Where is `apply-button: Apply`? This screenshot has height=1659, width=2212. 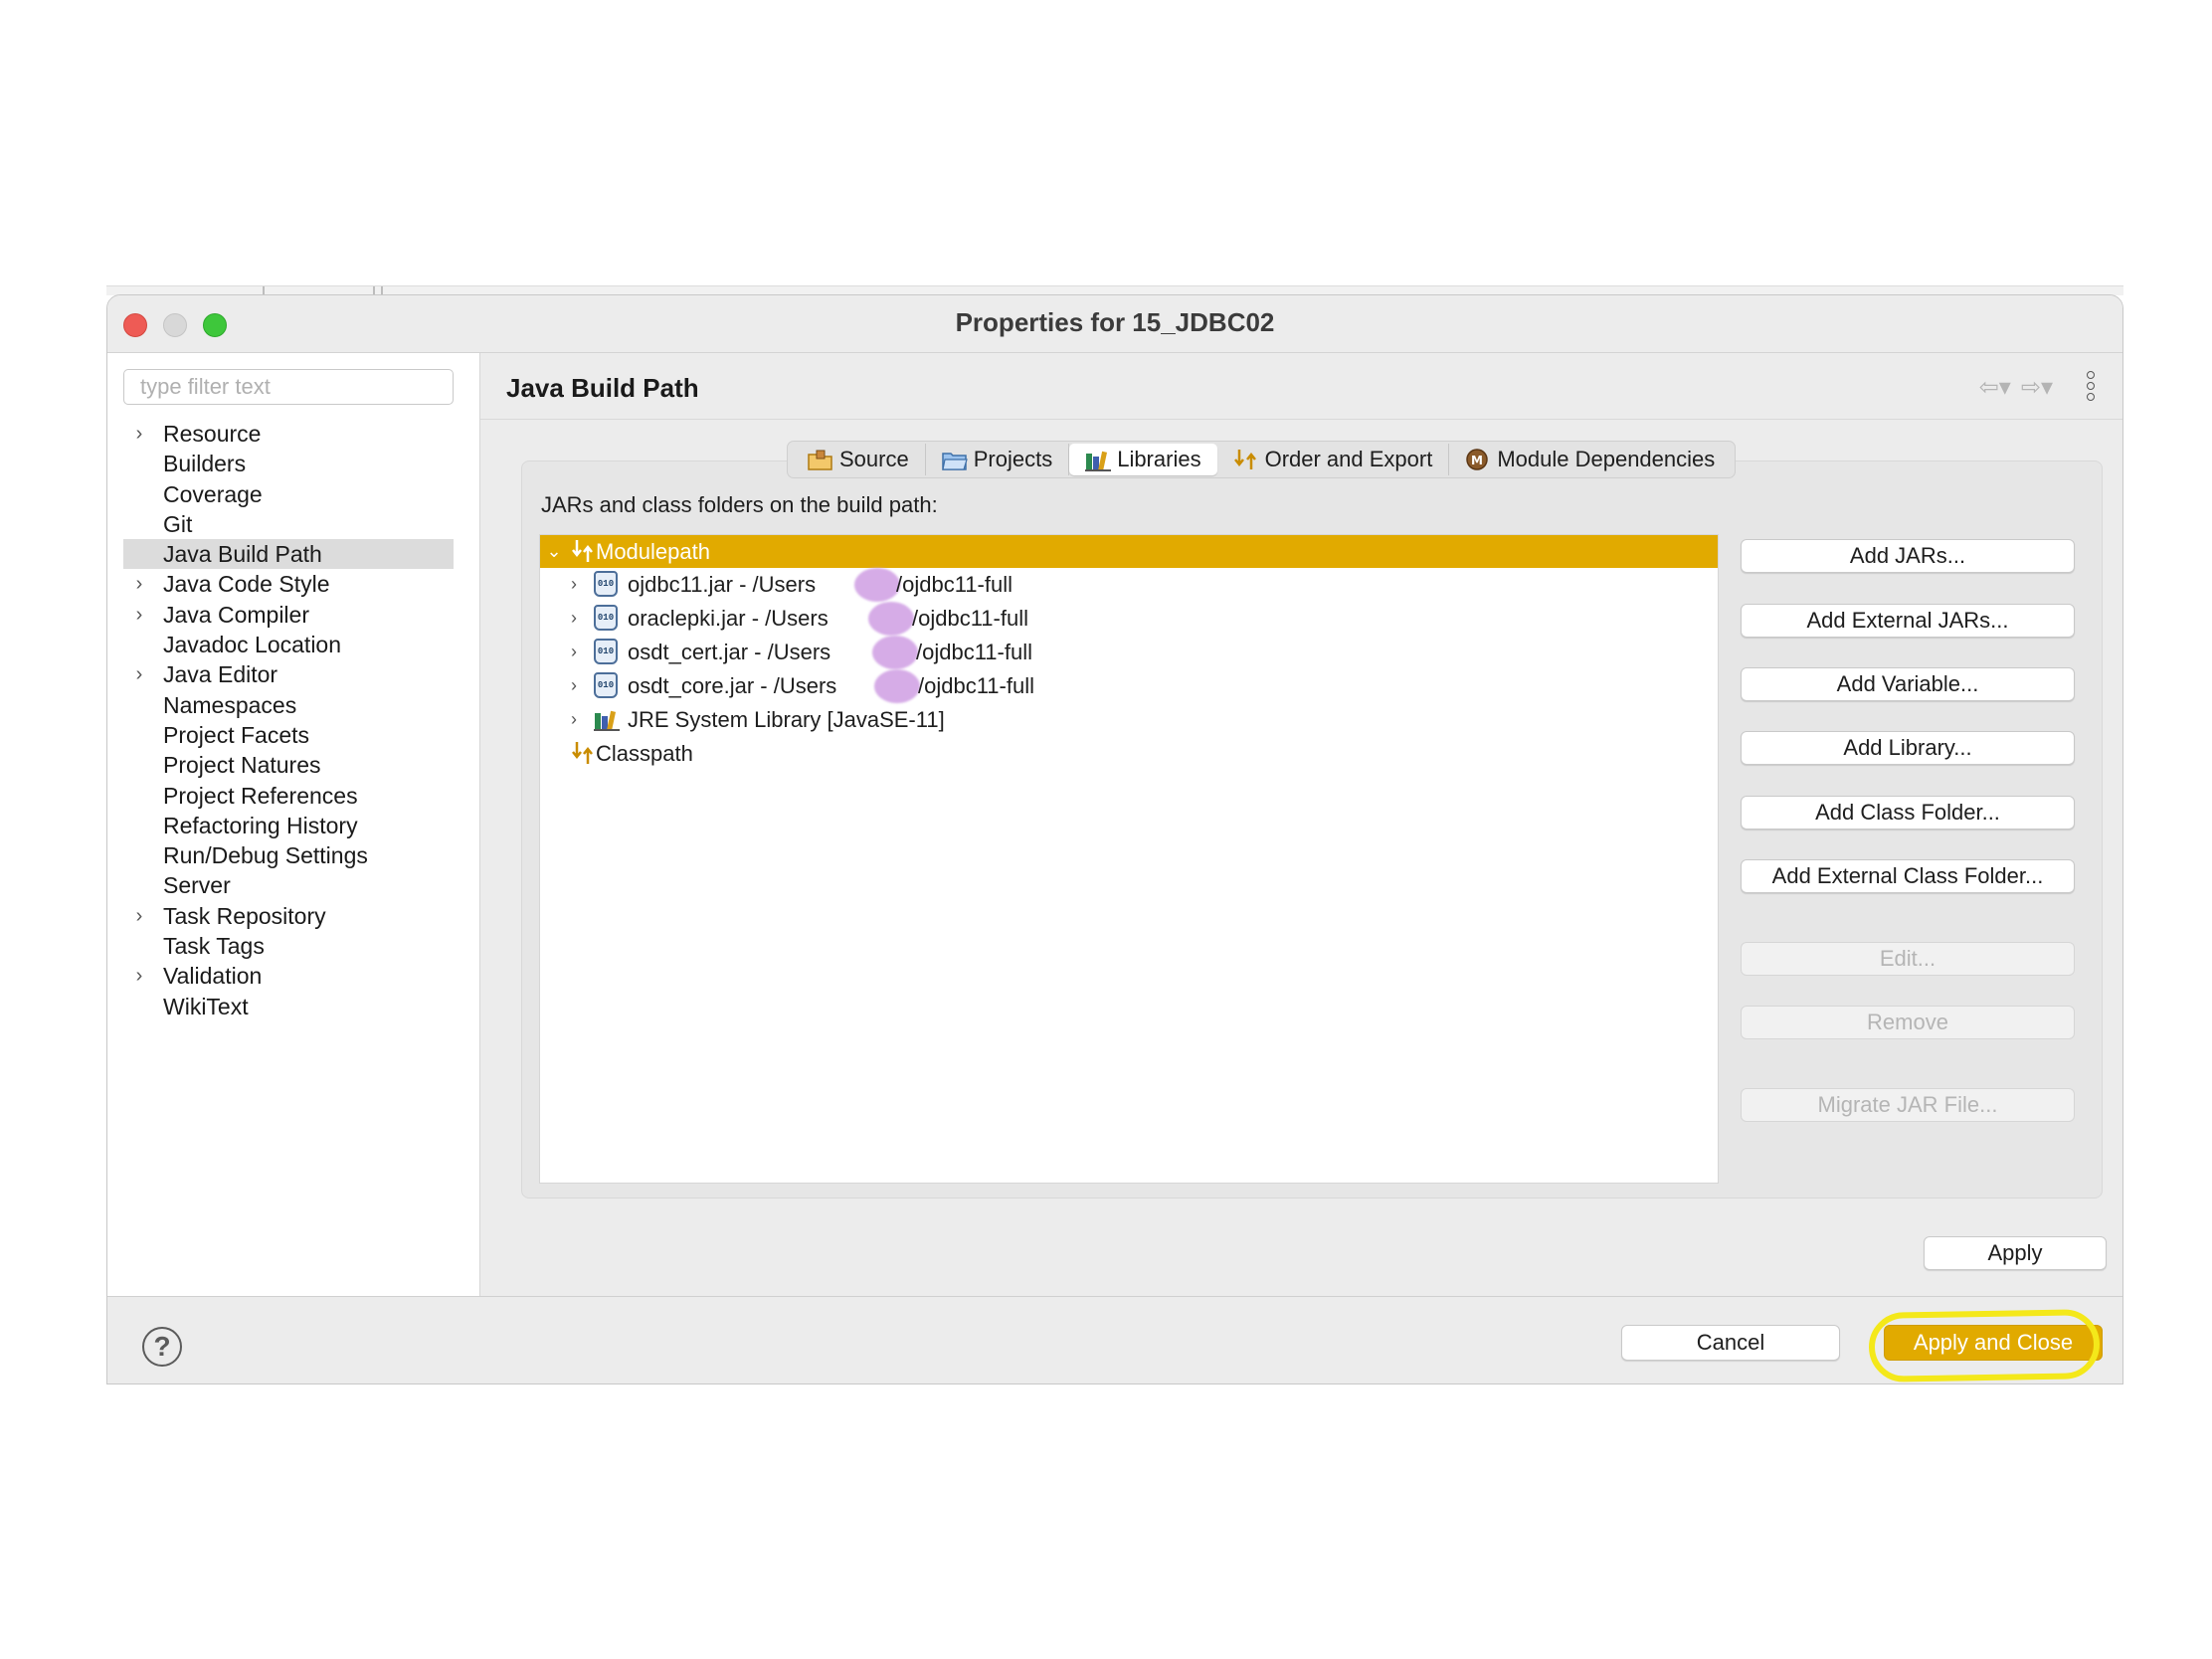
apply-button: Apply is located at coordinates (2015, 1253).